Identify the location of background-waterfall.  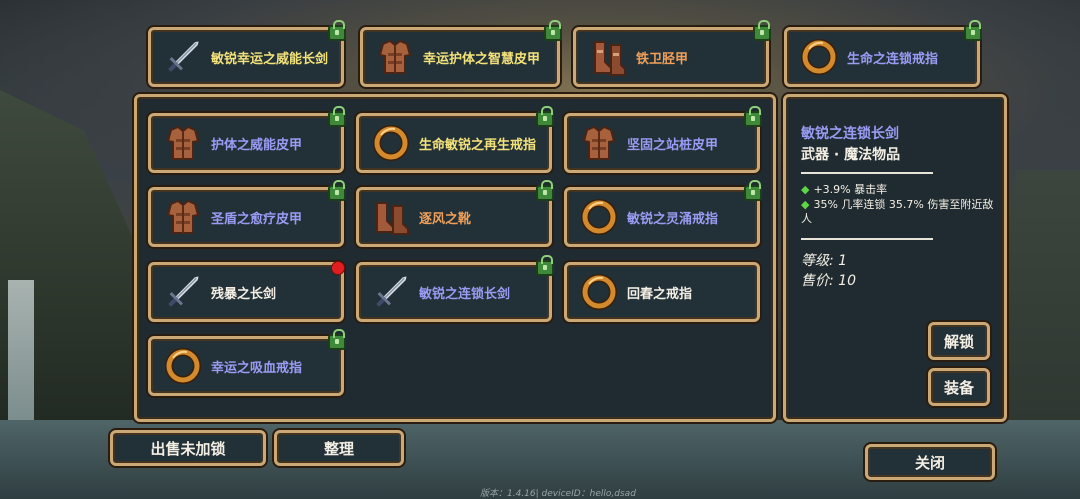
(21, 355).